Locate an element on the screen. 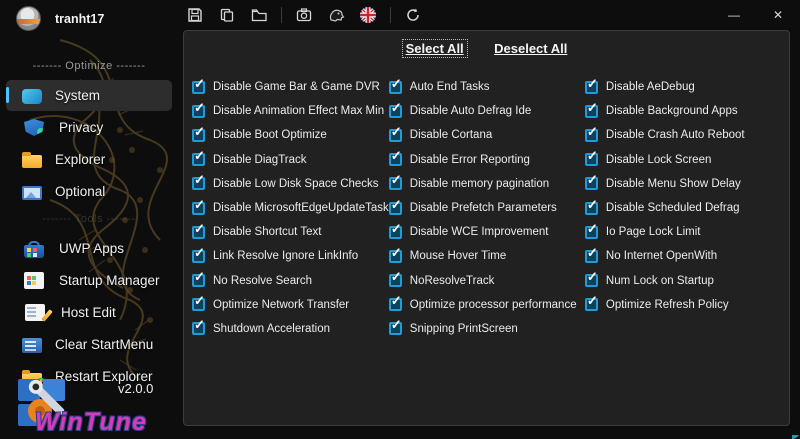 This screenshot has height=439, width=800. checkbox-item-disable-game-bar-game-dvr: Disable Game Bar & Game DVR is located at coordinates (290, 87).